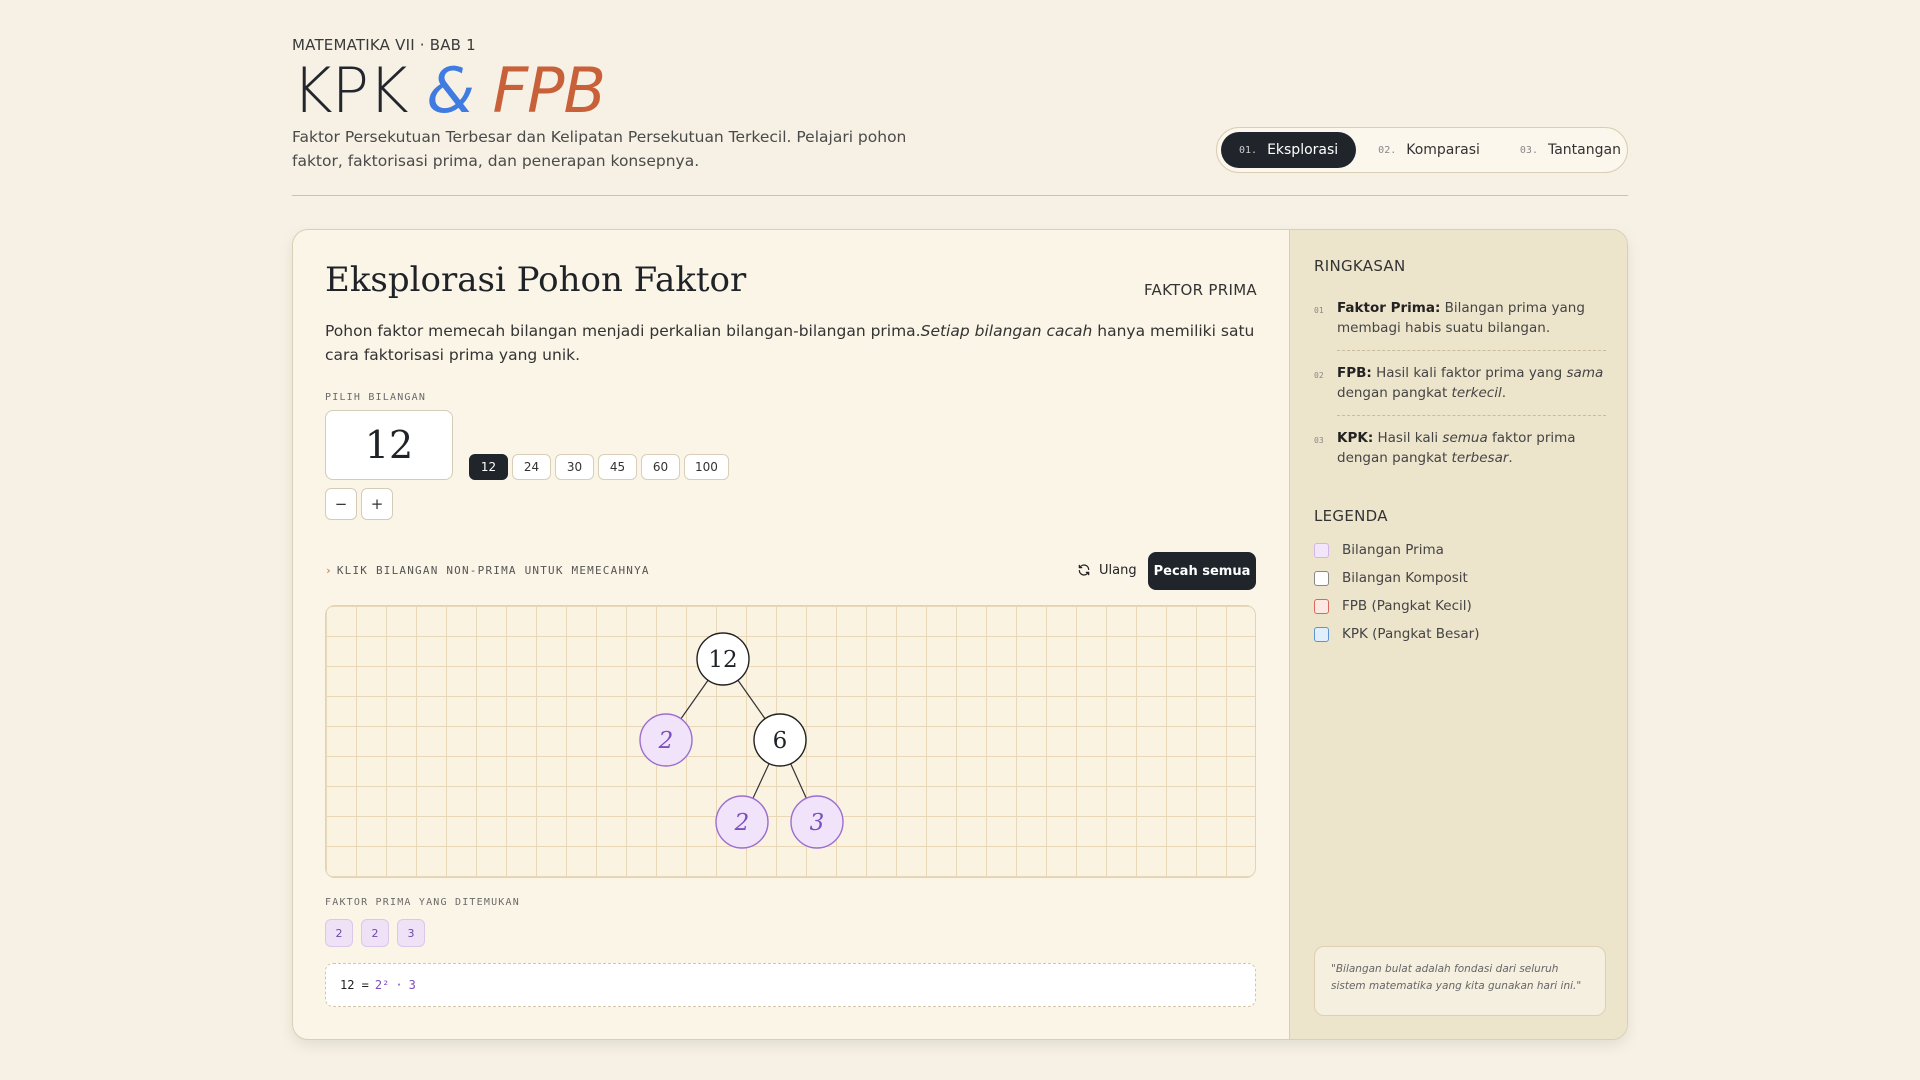 The image size is (1920, 1080). I want to click on item-emphasis: terkecil, so click(1476, 393).